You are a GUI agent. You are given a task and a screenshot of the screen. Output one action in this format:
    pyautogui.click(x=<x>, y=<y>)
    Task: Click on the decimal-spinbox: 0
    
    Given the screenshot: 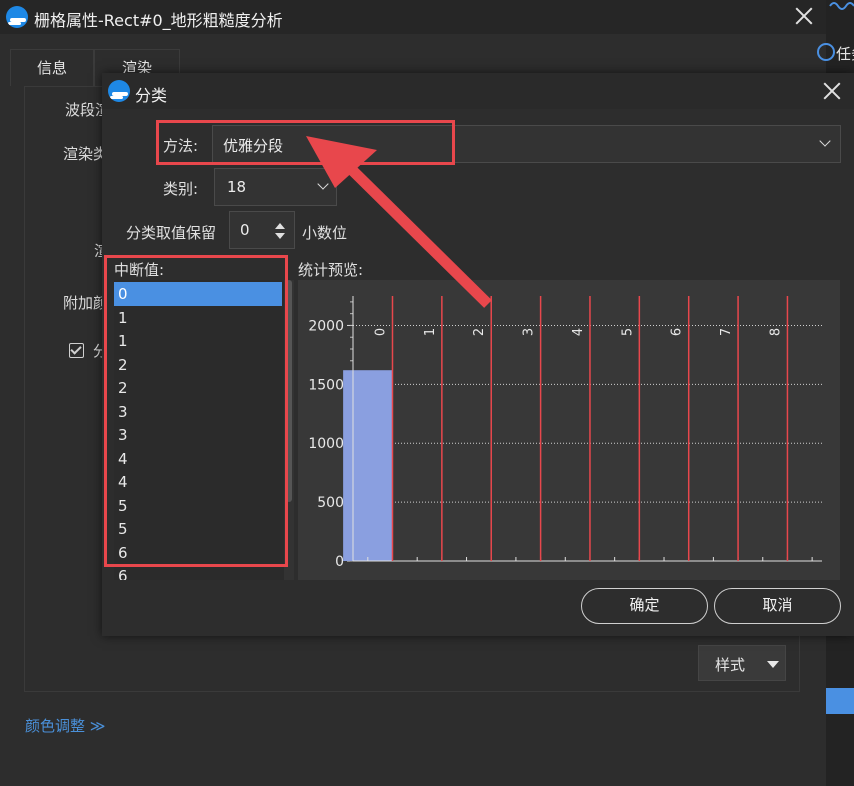 What is the action you would take?
    pyautogui.click(x=262, y=230)
    